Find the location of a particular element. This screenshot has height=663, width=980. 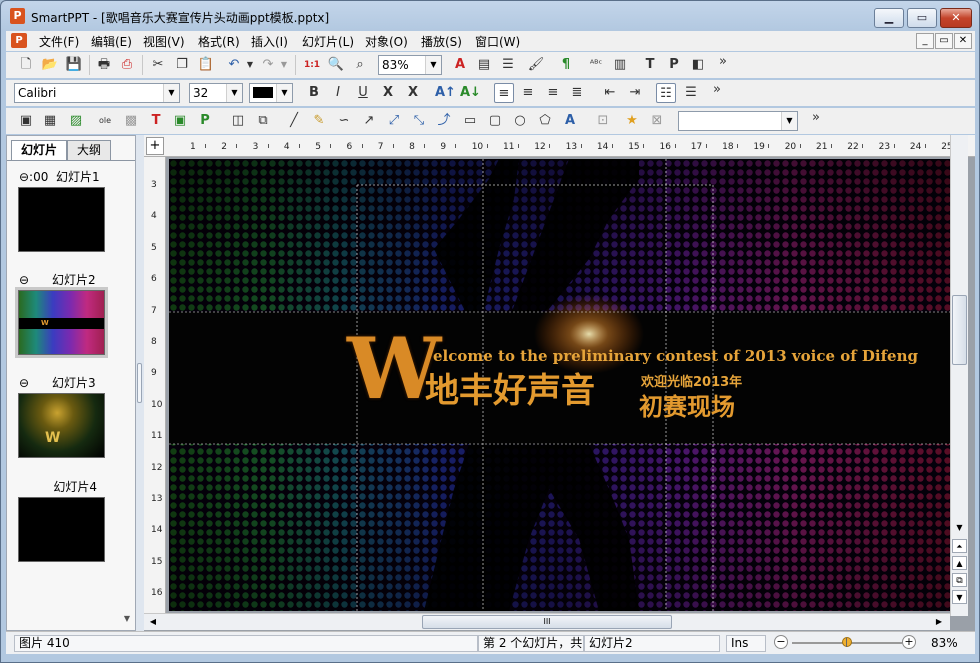

indent-decrease-icon: ⇤ is located at coordinates (610, 93).